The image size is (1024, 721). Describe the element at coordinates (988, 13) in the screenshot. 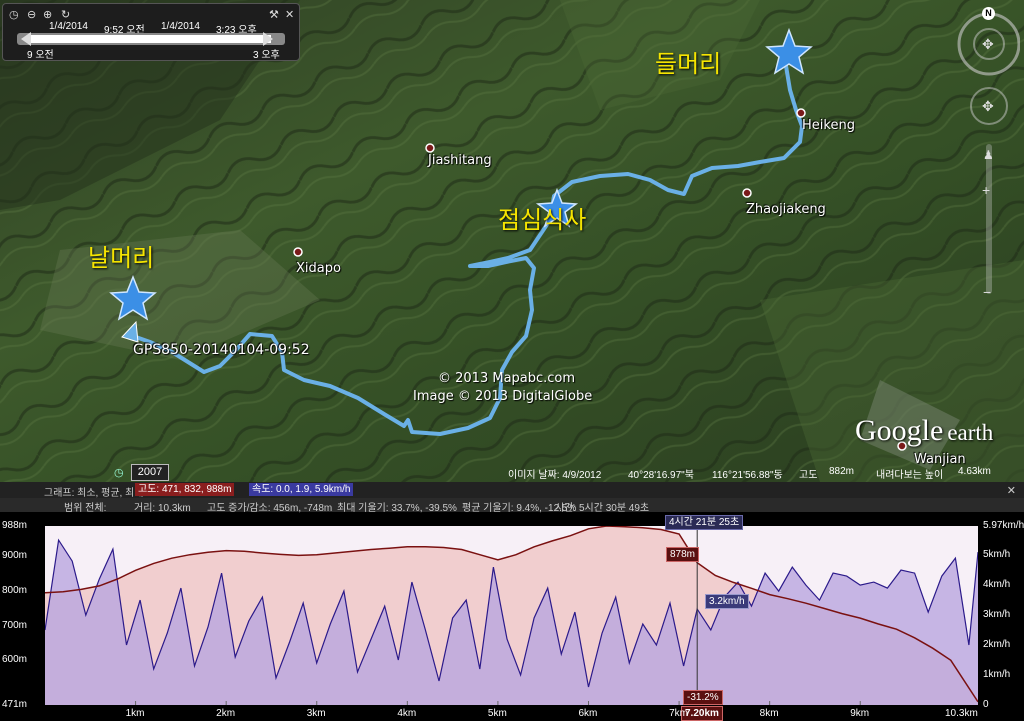

I see `compass-north-icon: N` at that location.